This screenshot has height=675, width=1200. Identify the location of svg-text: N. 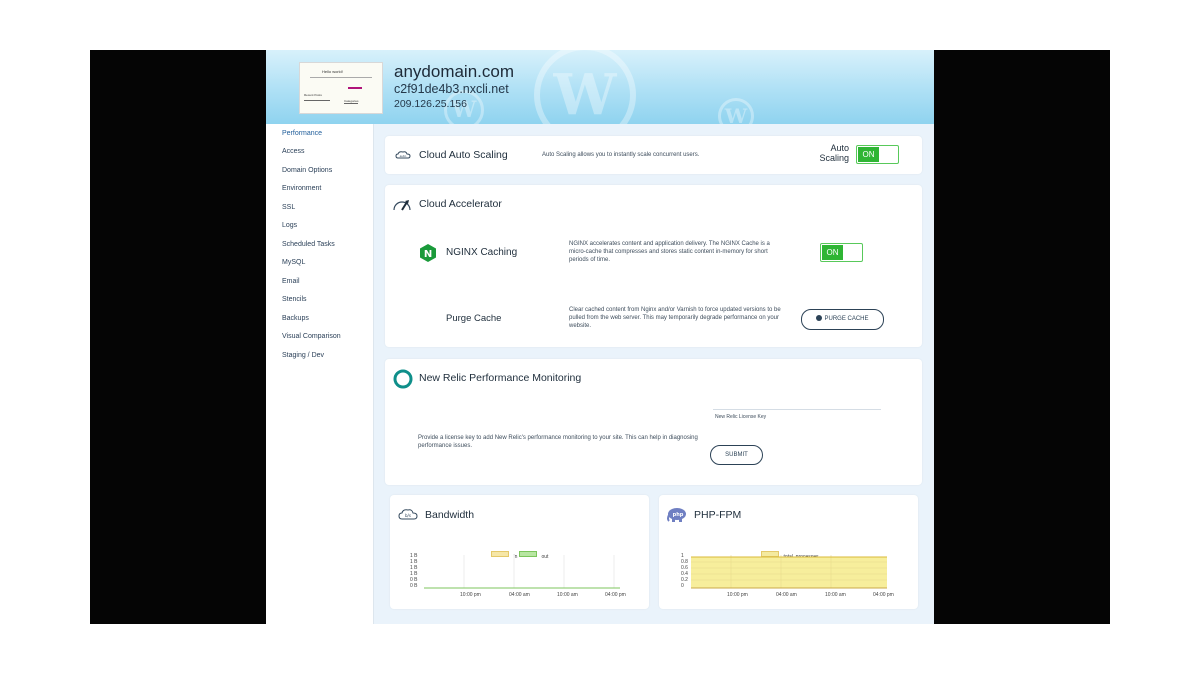
(428, 254).